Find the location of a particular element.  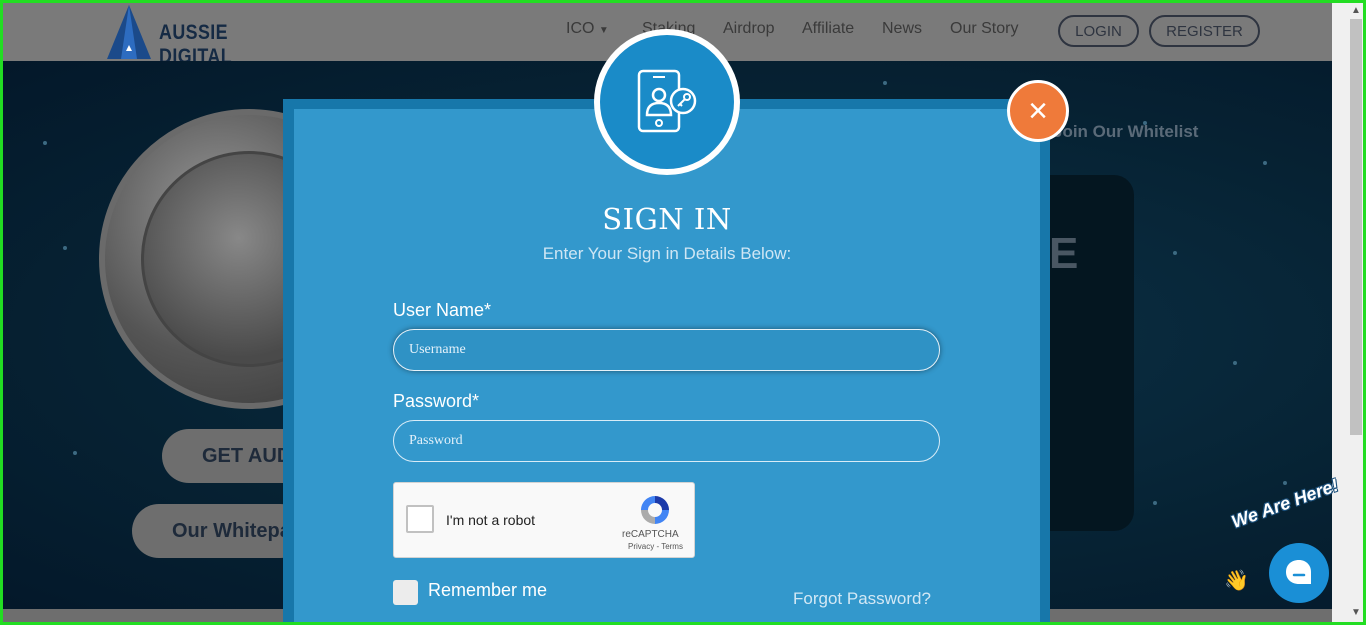

nav-news: News is located at coordinates (902, 29).